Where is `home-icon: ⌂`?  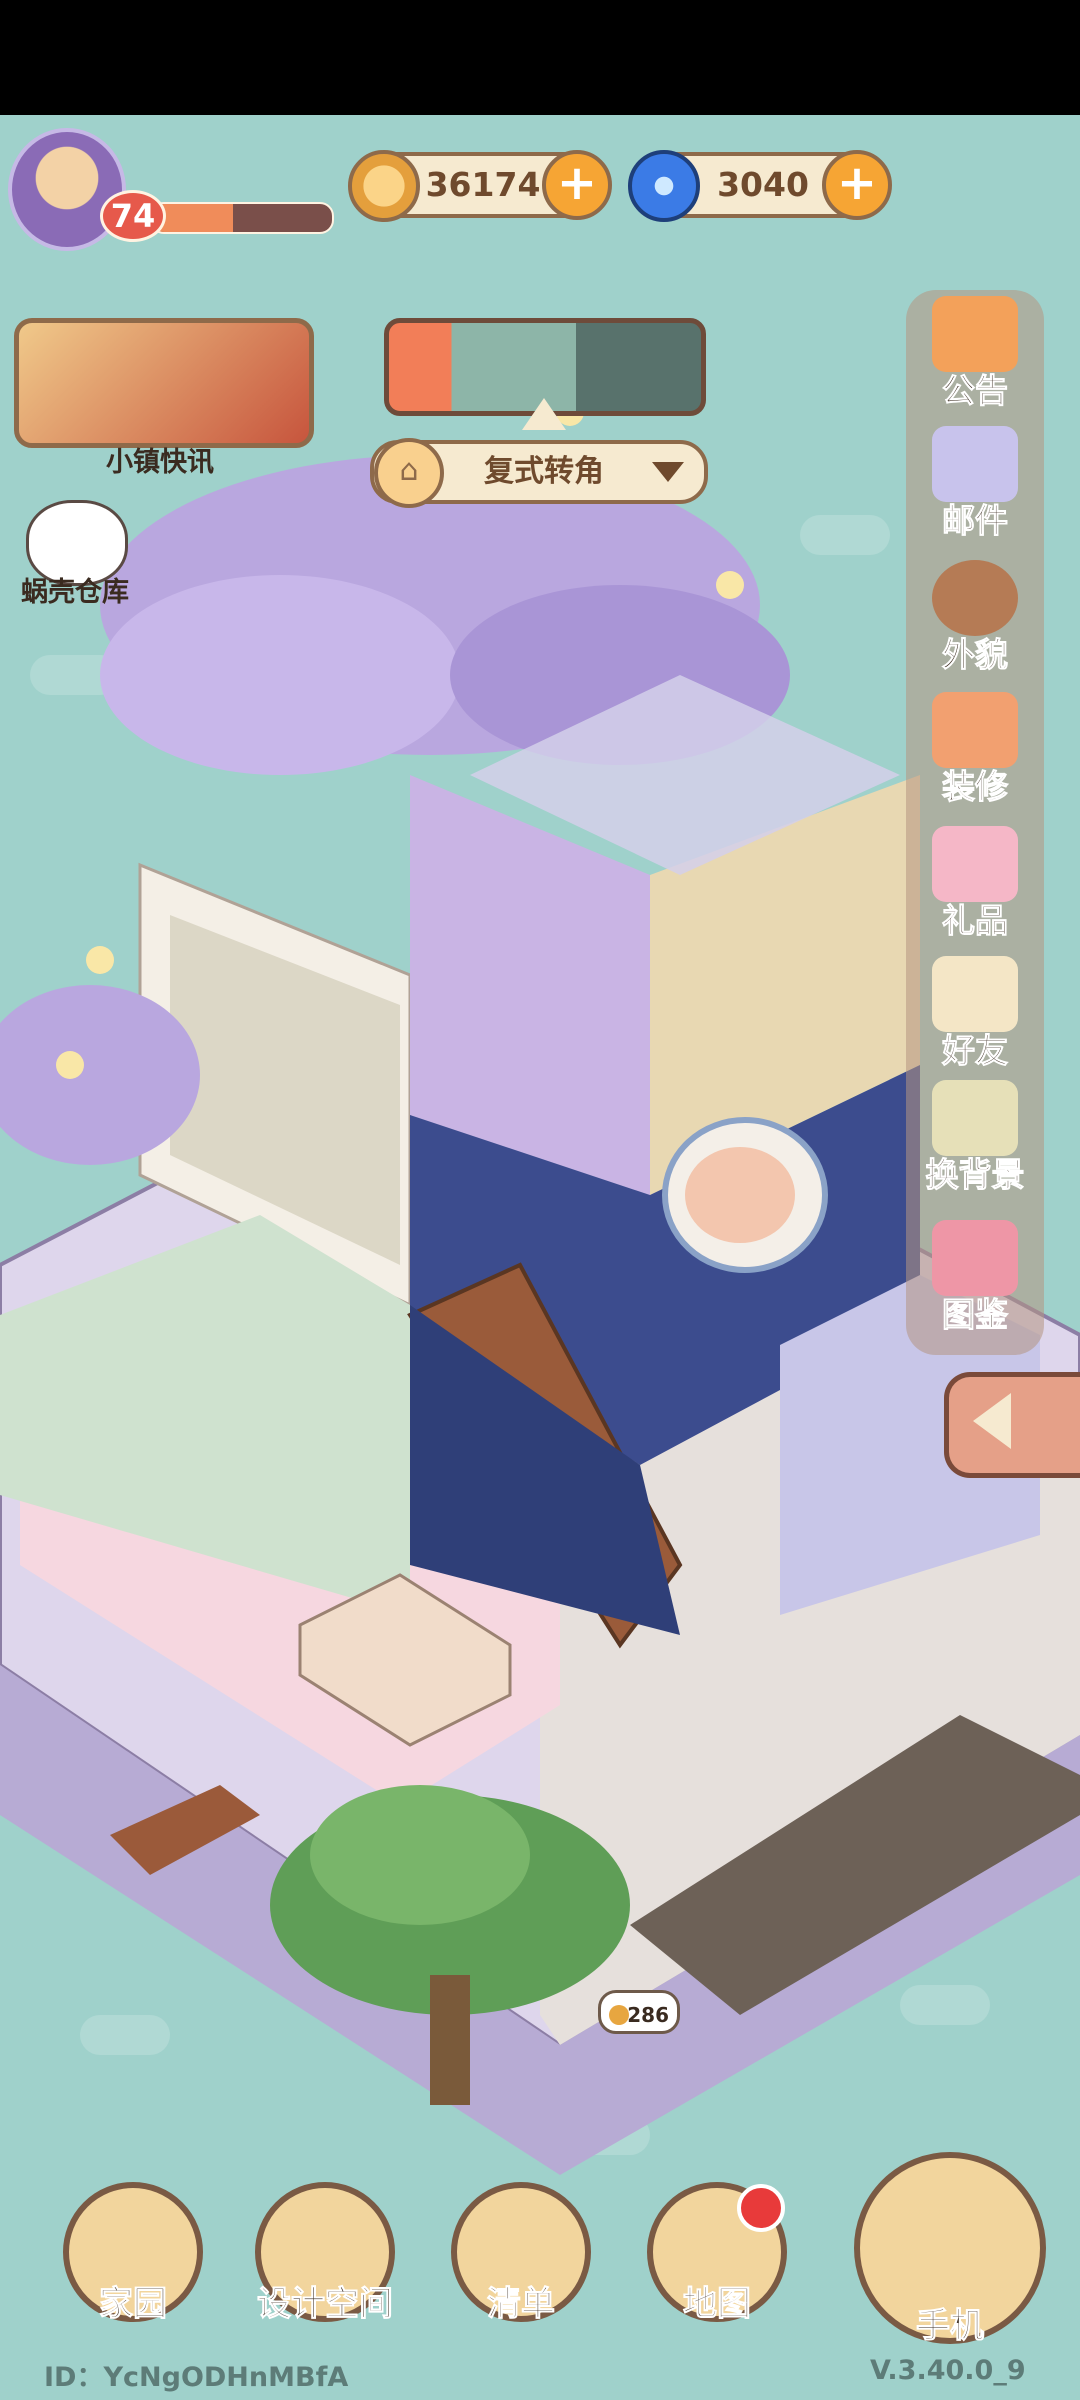
home-icon: ⌂ is located at coordinates (409, 473).